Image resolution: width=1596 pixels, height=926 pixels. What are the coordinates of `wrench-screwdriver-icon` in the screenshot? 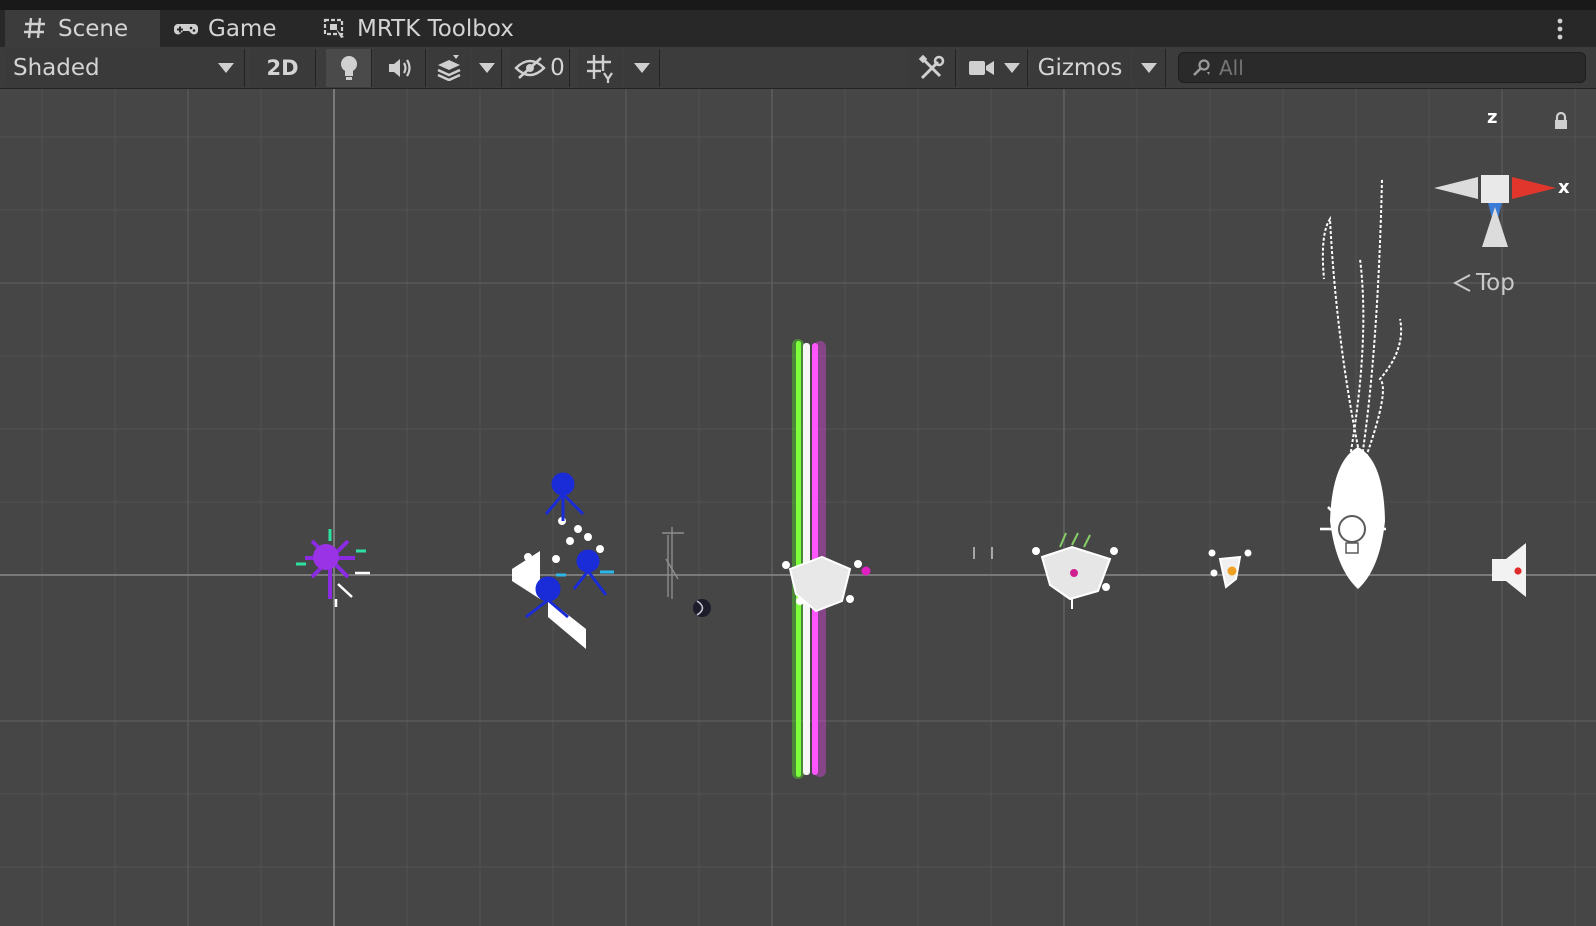 It's located at (931, 67).